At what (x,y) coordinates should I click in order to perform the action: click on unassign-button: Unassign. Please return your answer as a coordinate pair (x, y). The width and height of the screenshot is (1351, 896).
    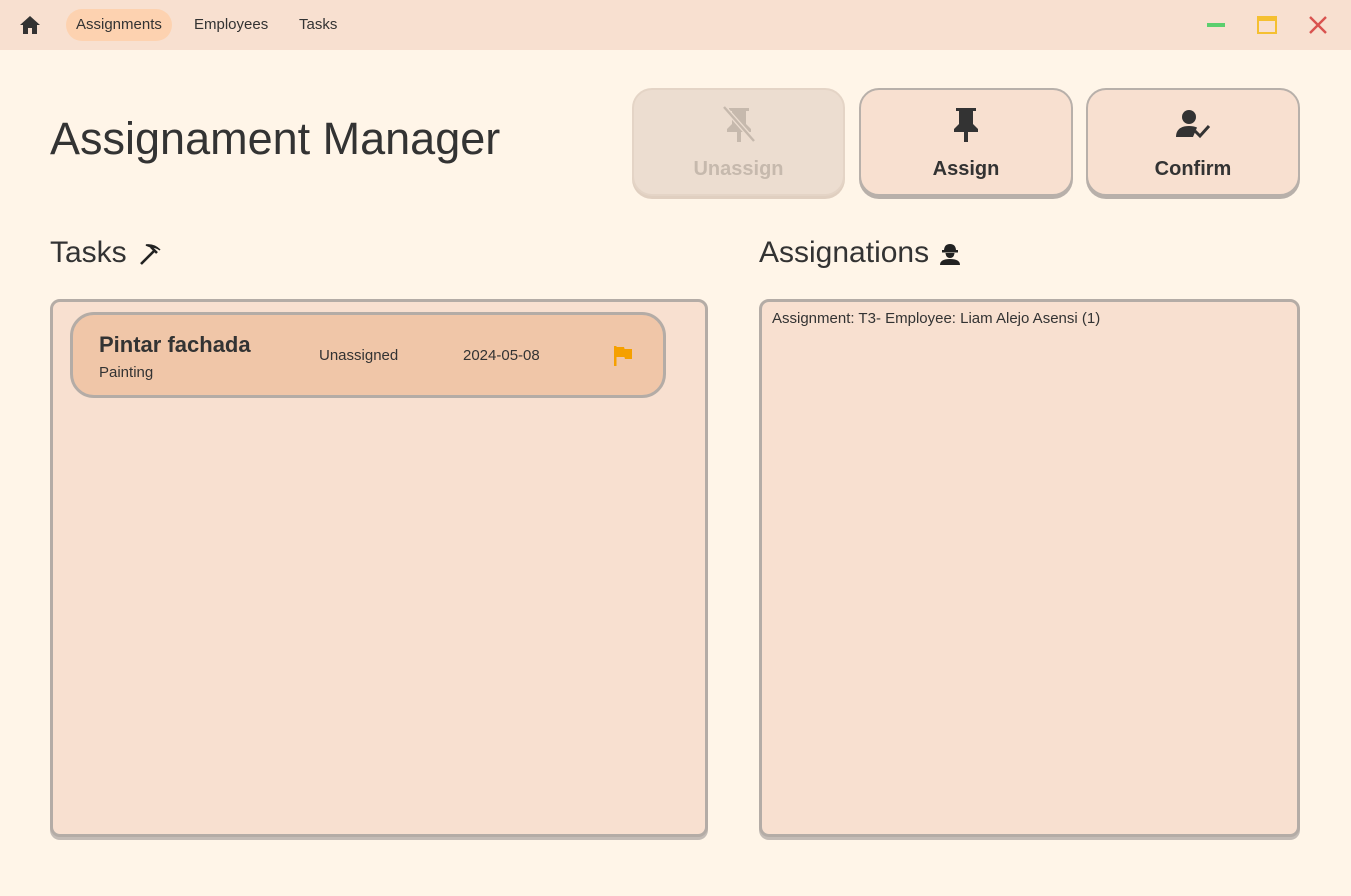
    Looking at the image, I should click on (738, 142).